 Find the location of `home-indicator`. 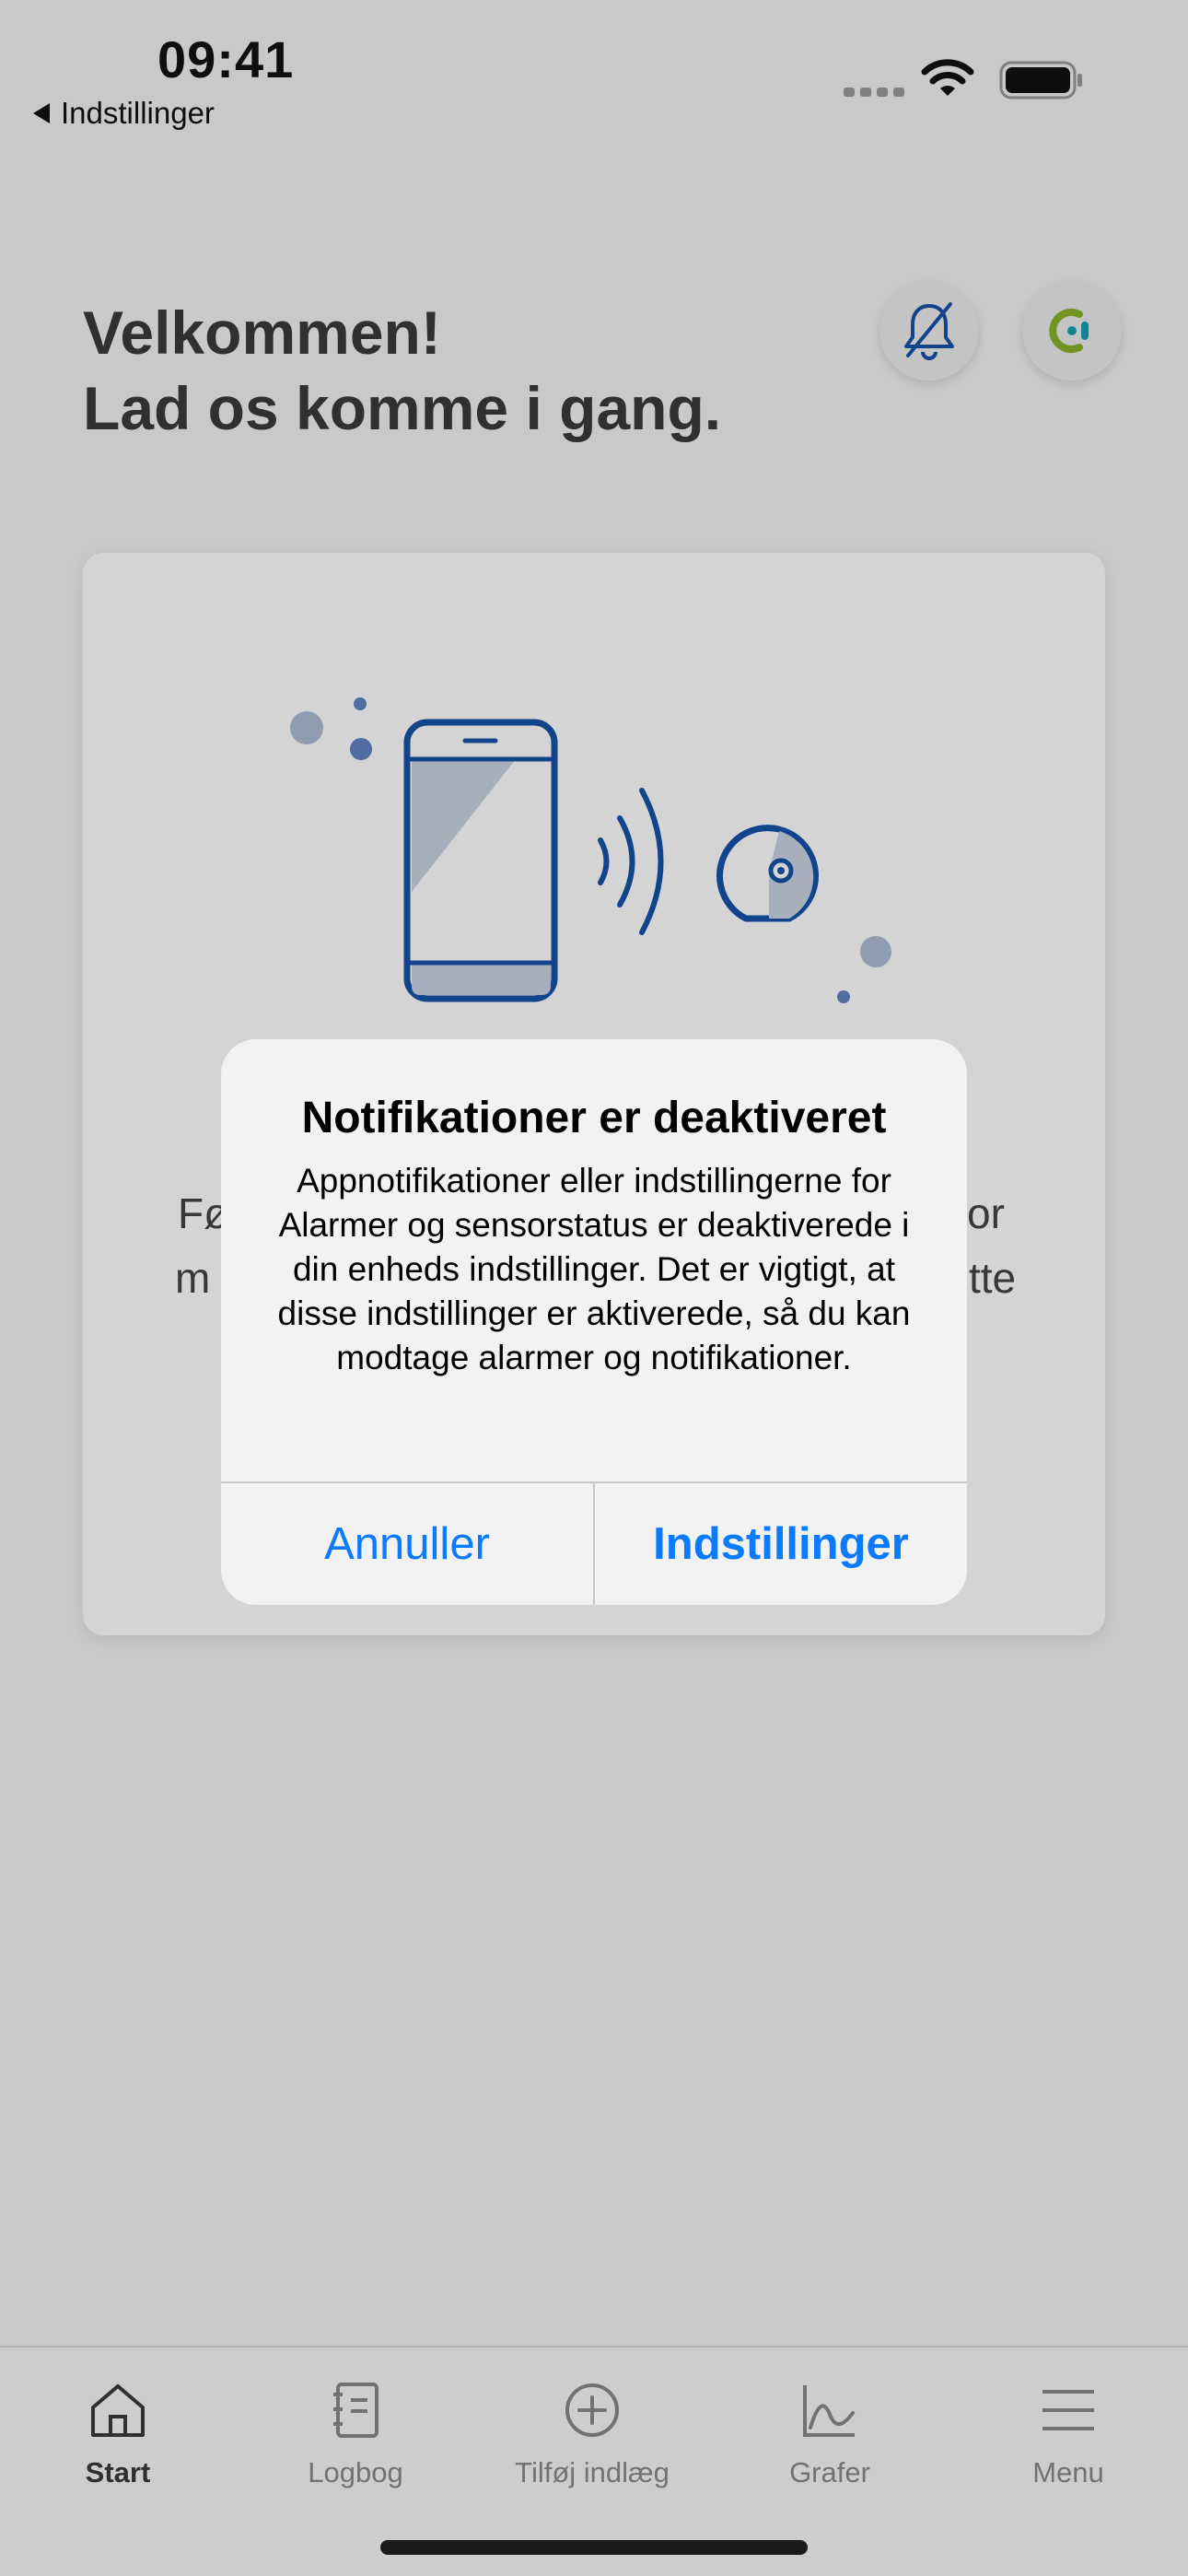

home-indicator is located at coordinates (594, 2547).